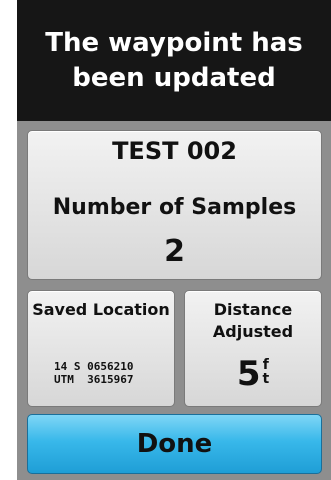  Describe the element at coordinates (253, 348) in the screenshot. I see `distance-adjusted-panel: Distance Adjusted 5 f t` at that location.